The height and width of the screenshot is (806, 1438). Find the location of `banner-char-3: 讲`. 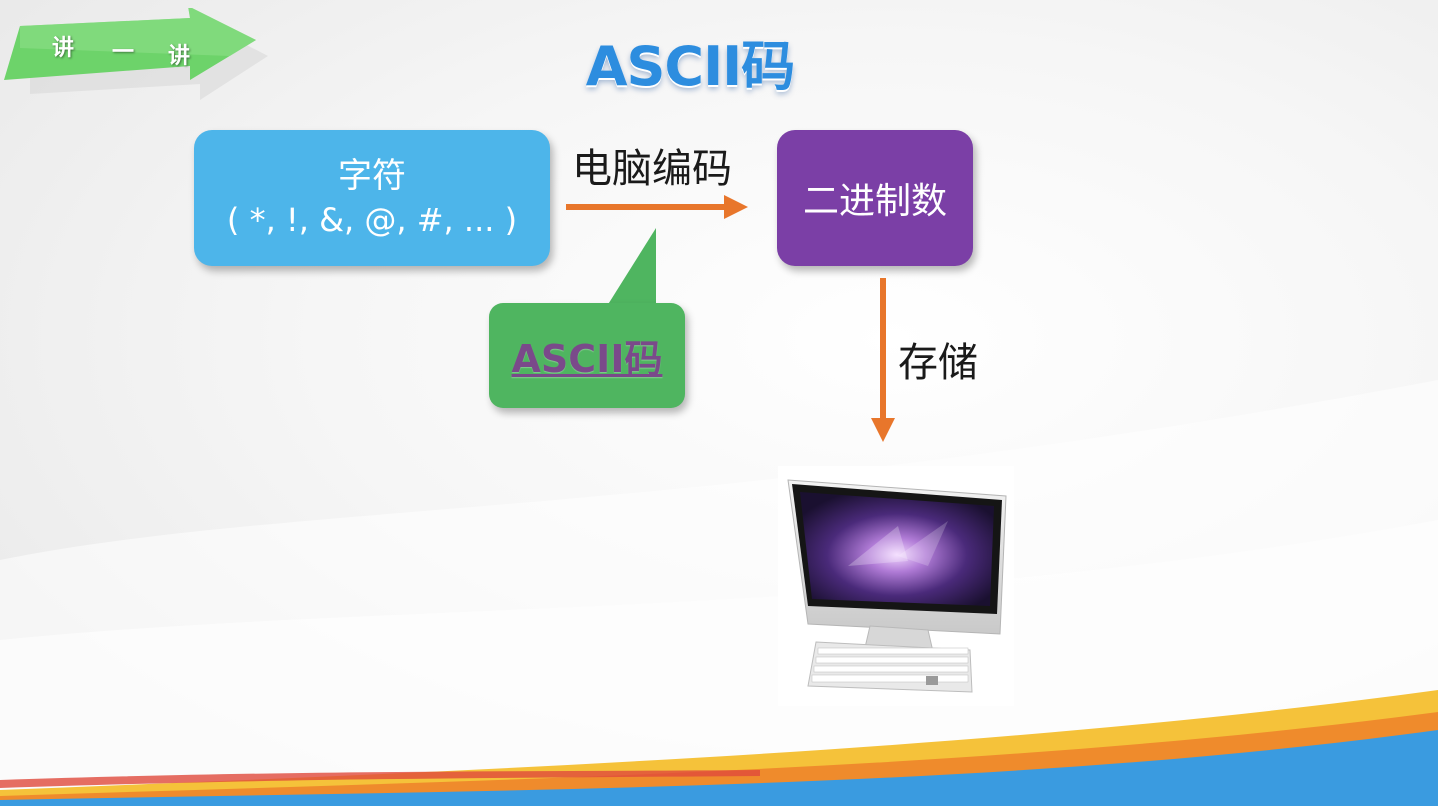

banner-char-3: 讲 is located at coordinates (179, 56).